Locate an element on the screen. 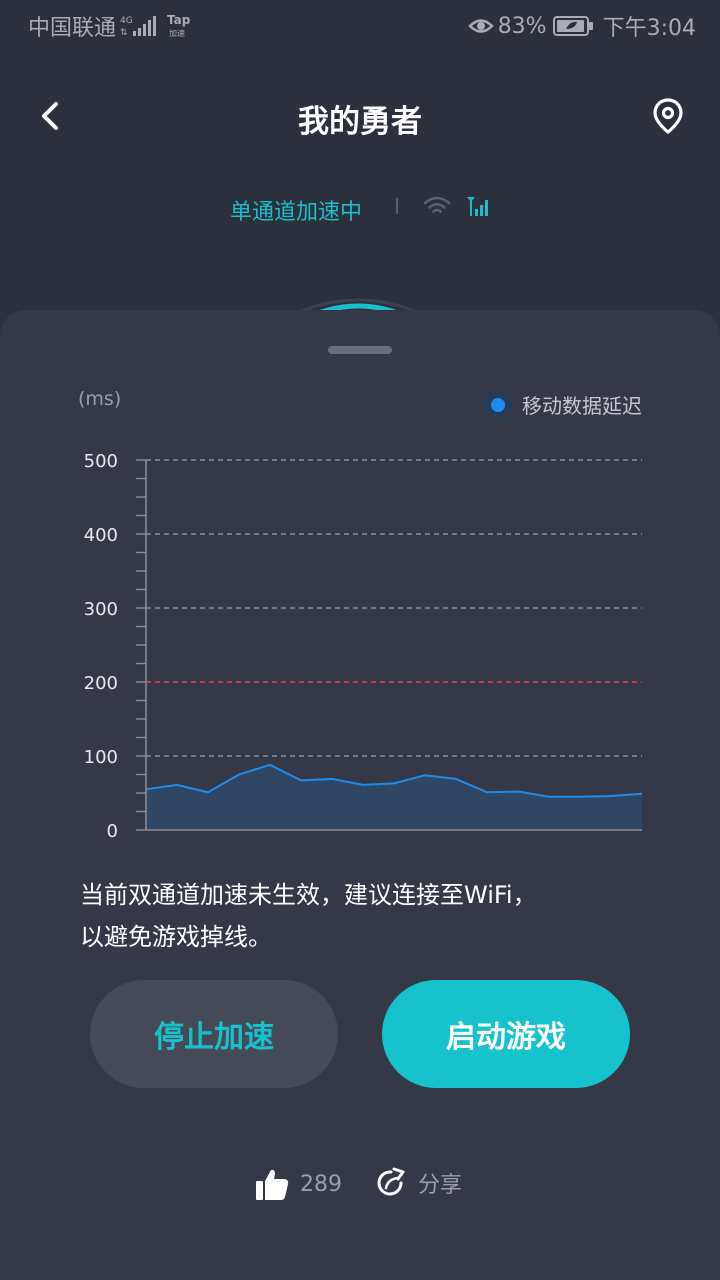  share-icon is located at coordinates (391, 1181).